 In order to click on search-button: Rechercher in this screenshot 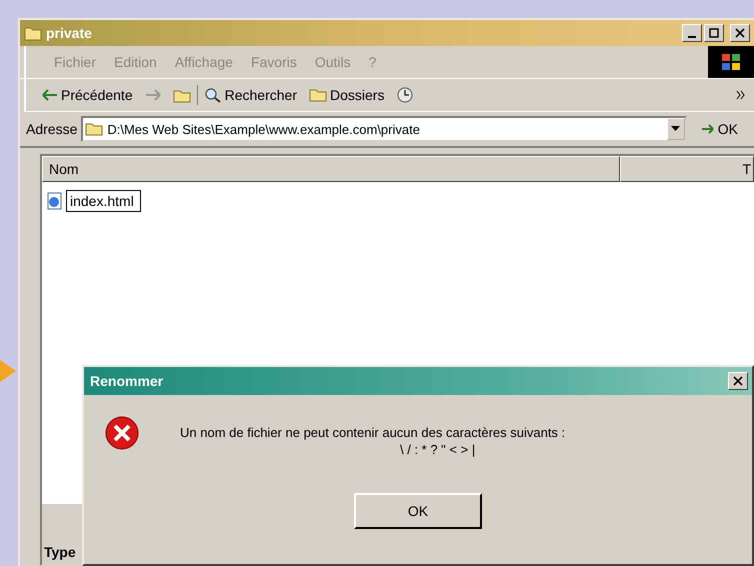, I will do `click(250, 95)`.